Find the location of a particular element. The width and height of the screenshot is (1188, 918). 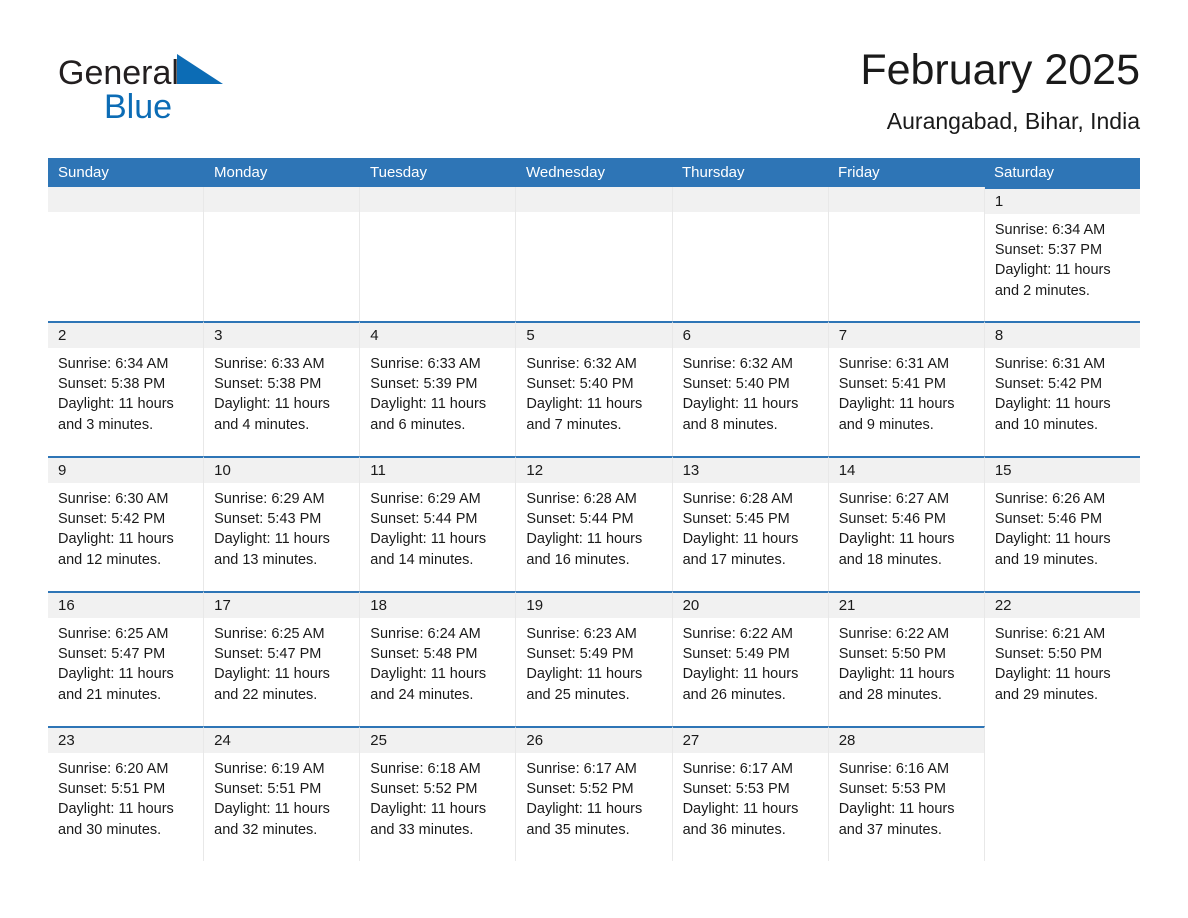

daylight-text-line2: and 24 minutes. is located at coordinates (422, 694).